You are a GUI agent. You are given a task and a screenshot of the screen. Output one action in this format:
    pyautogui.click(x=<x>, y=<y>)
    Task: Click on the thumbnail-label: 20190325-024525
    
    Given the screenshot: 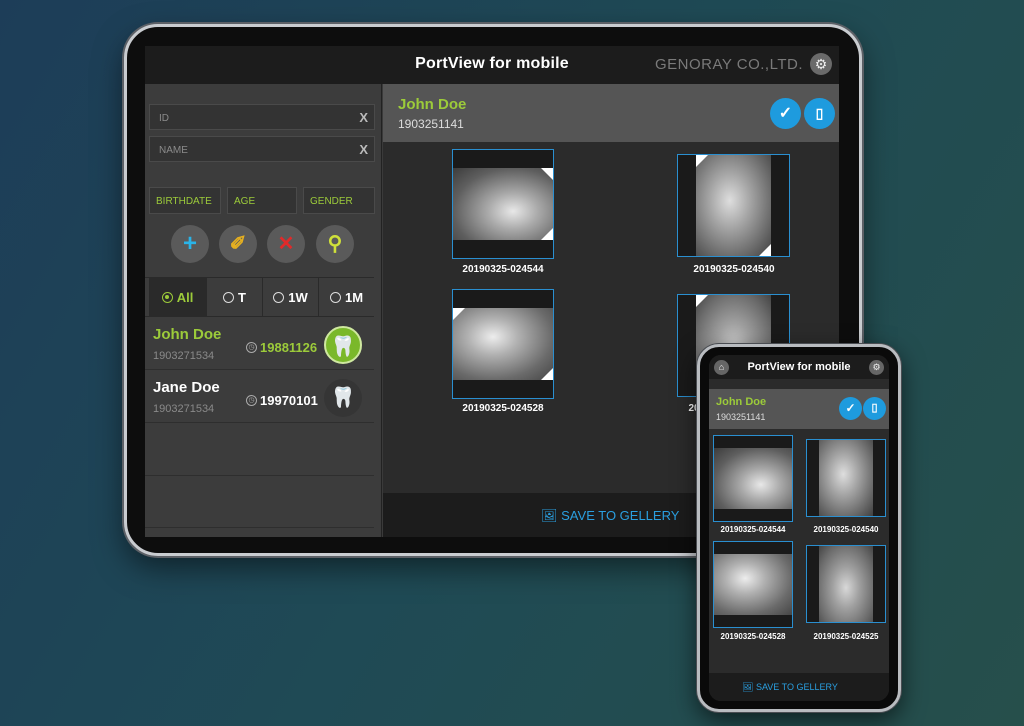 What is the action you would take?
    pyautogui.click(x=846, y=636)
    